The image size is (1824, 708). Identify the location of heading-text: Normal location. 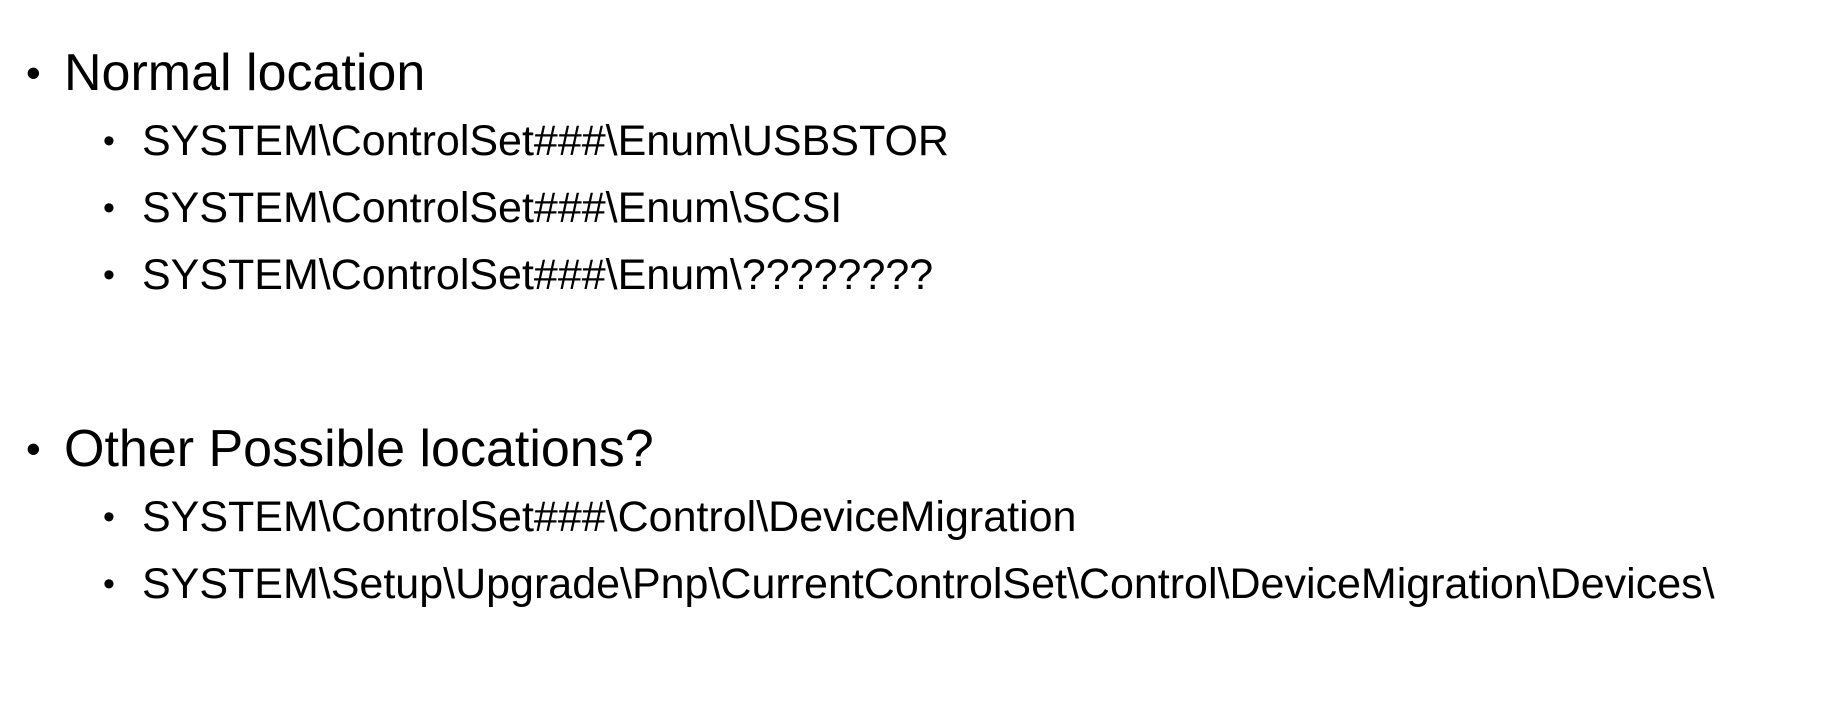
(245, 73).